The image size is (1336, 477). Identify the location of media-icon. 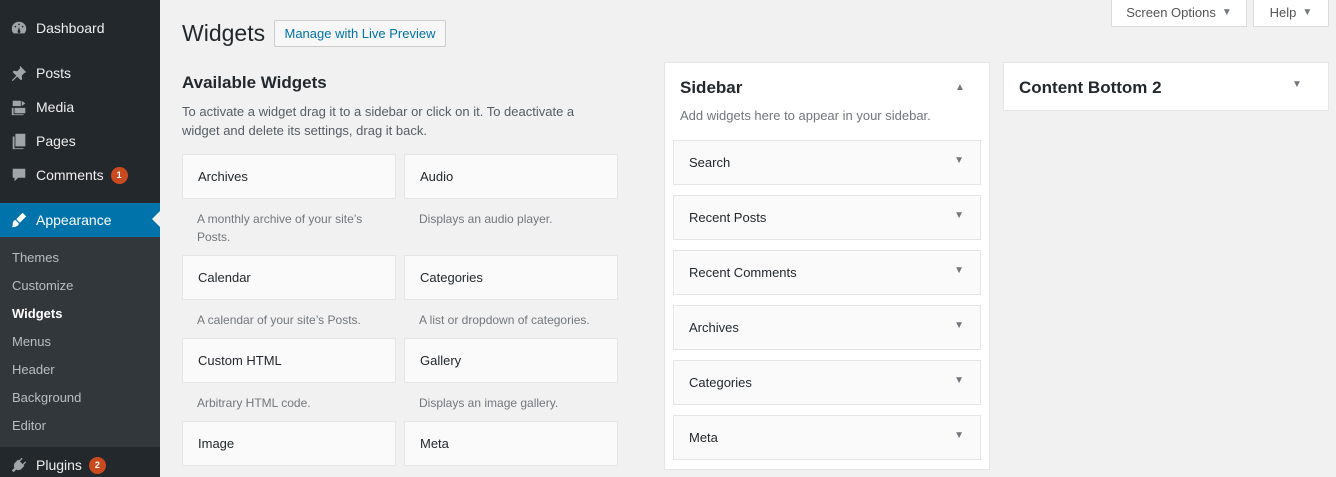
(18, 107).